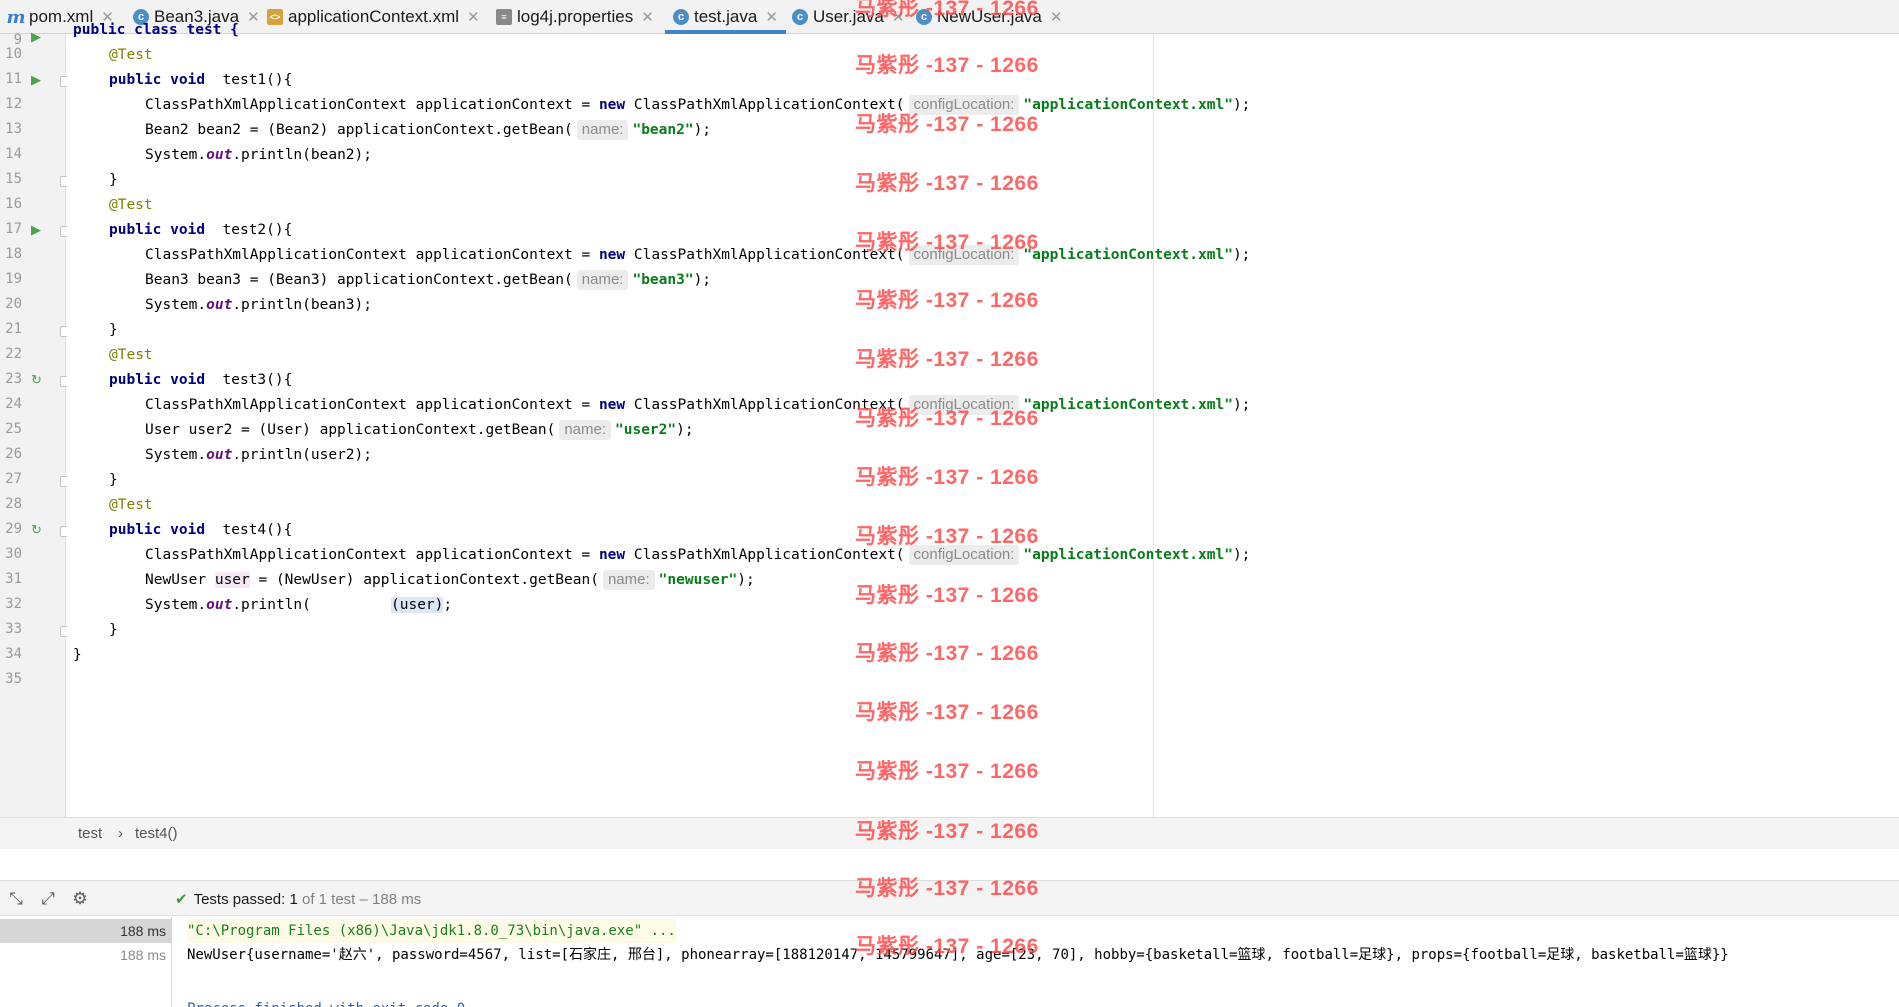  Describe the element at coordinates (13, 354) in the screenshot. I see `line-number: 22` at that location.